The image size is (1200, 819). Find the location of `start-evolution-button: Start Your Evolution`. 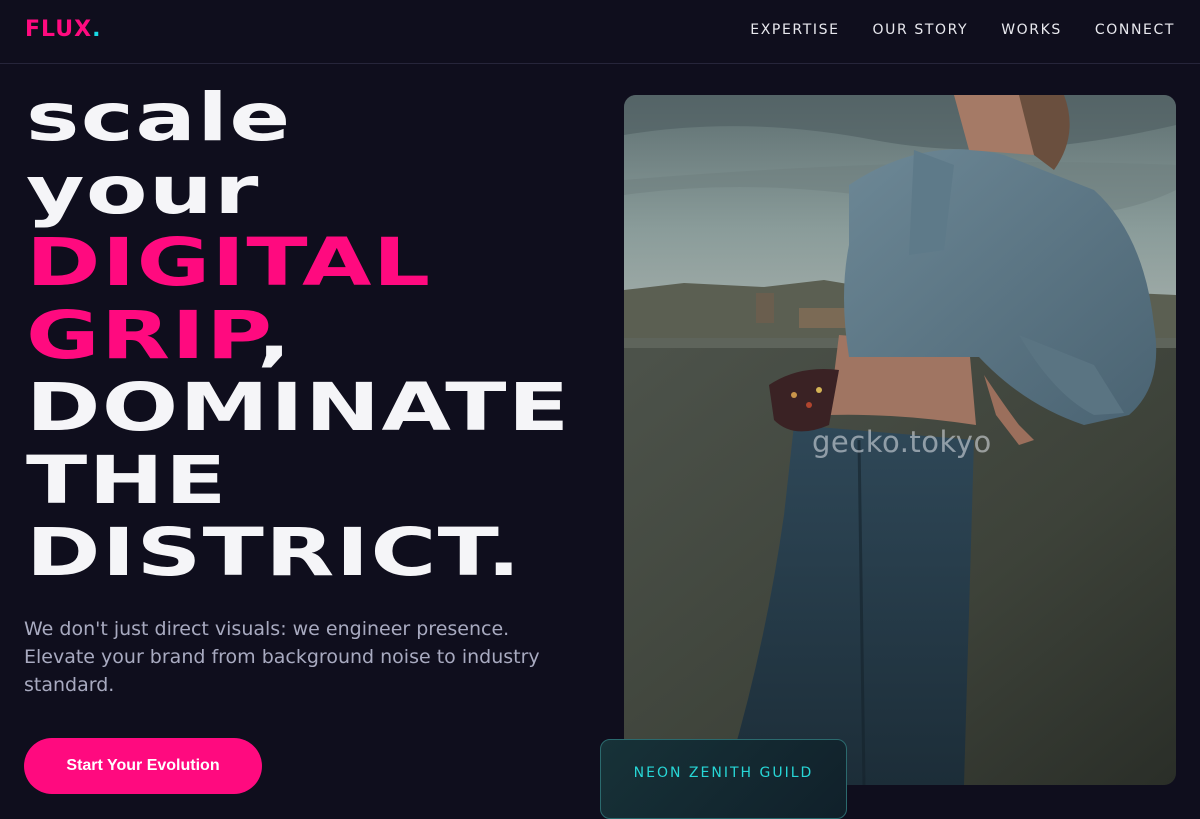

start-evolution-button: Start Your Evolution is located at coordinates (143, 766).